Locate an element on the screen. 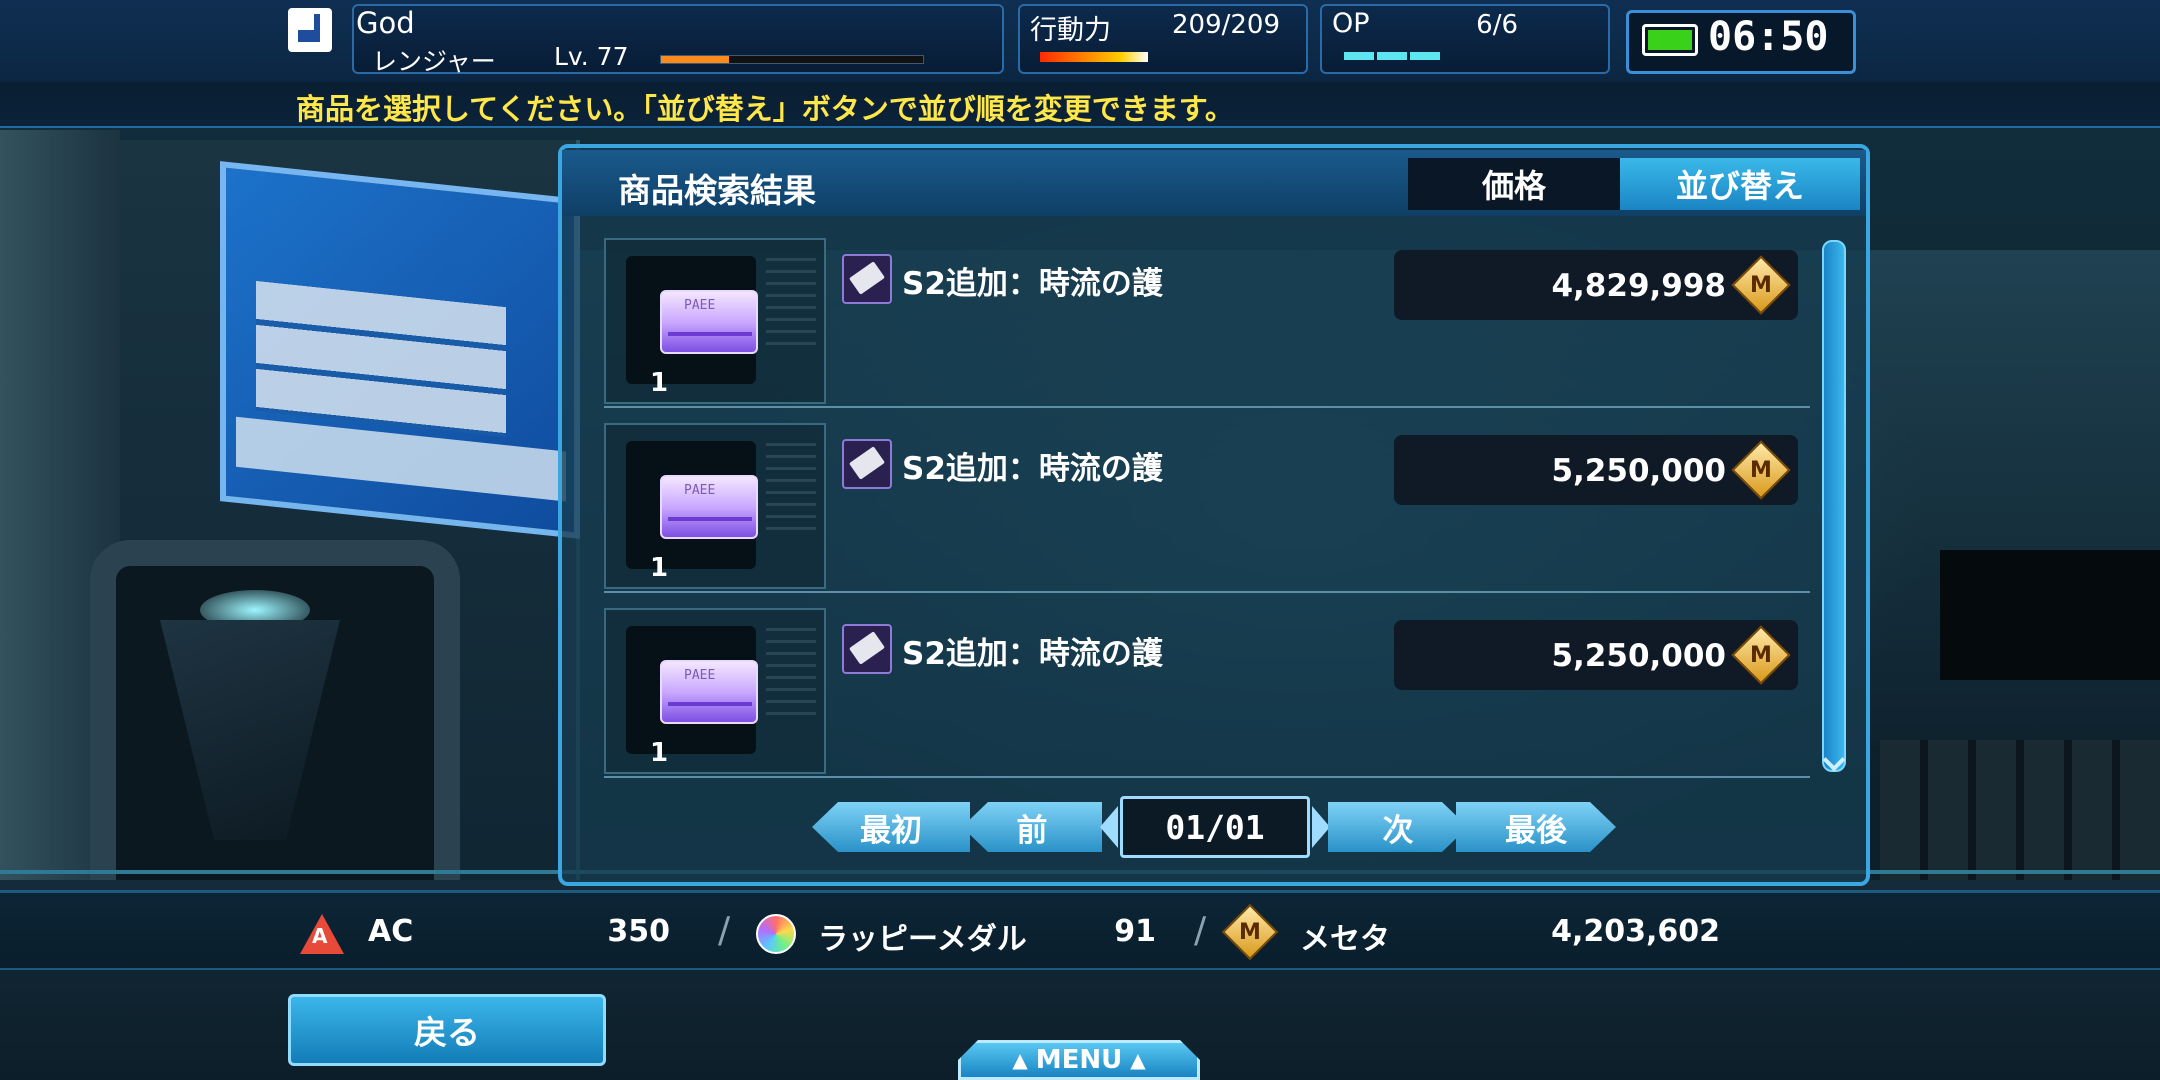 This screenshot has height=1080, width=2160. op-value: 6/6 is located at coordinates (1497, 25).